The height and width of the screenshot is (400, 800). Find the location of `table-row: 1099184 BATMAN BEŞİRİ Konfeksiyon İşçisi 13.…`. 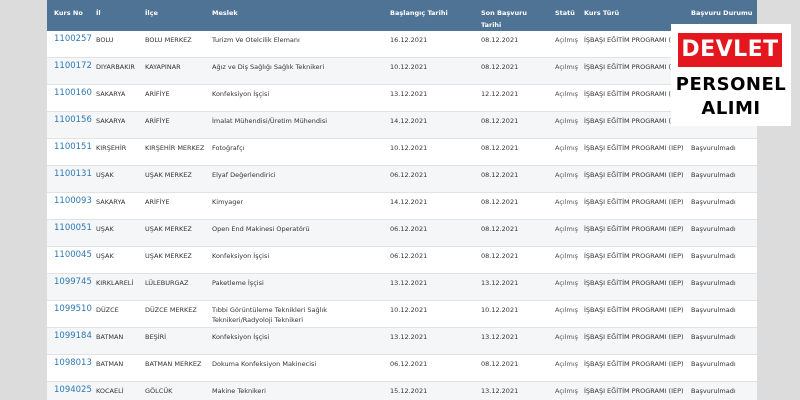

table-row: 1099184 BATMAN BEŞİRİ Konfeksiyon İşçisi 13.… is located at coordinates (402, 341).